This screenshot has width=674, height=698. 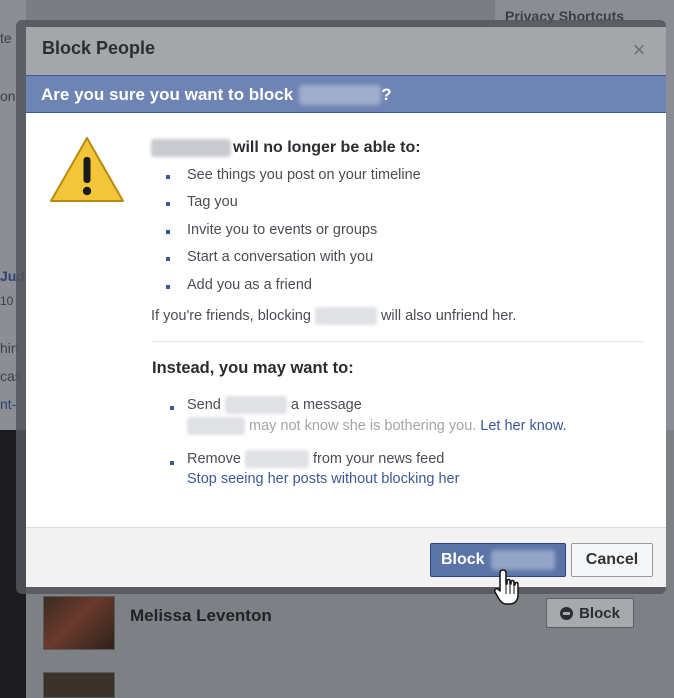 What do you see at coordinates (326, 405) in the screenshot?
I see `send-label-suffix: a message` at bounding box center [326, 405].